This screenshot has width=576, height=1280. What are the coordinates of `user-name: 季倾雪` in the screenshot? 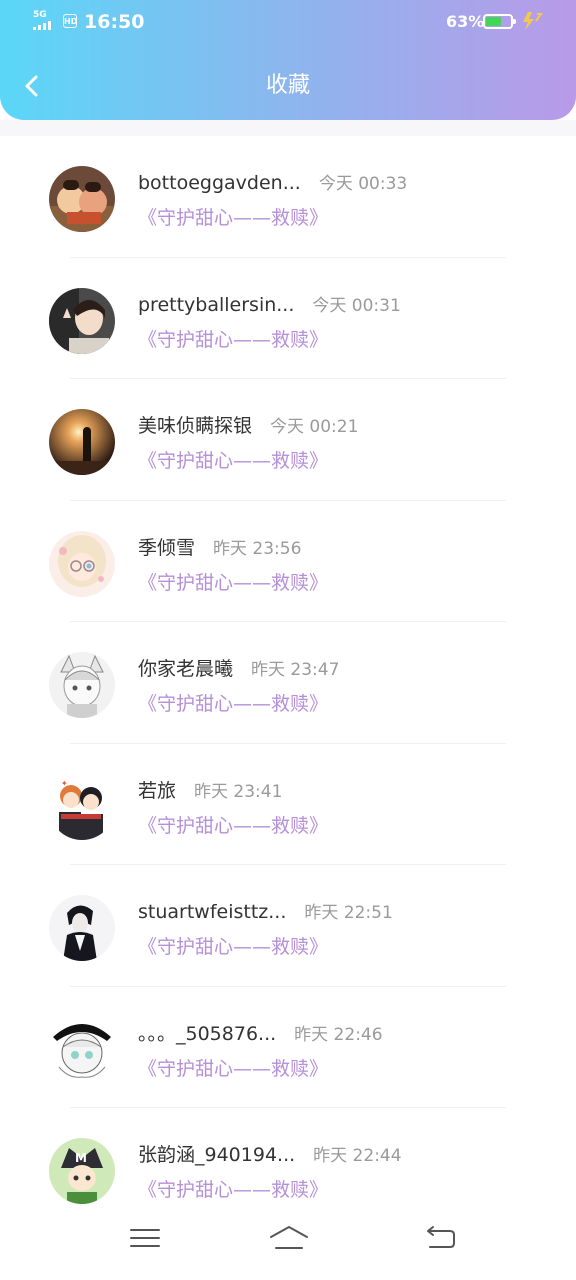 It's located at (167, 547).